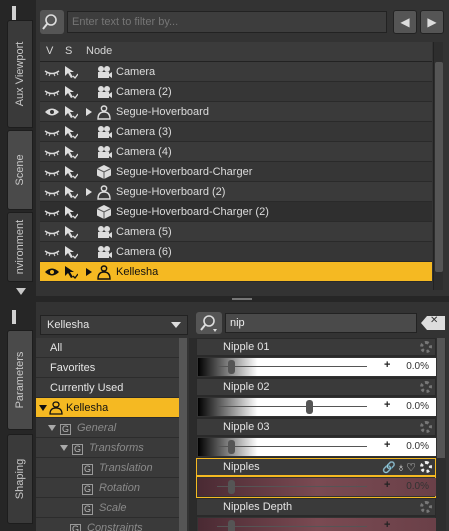 This screenshot has height=531, width=449. What do you see at coordinates (316, 507) in the screenshot?
I see `slider-title: Nipples Depth` at bounding box center [316, 507].